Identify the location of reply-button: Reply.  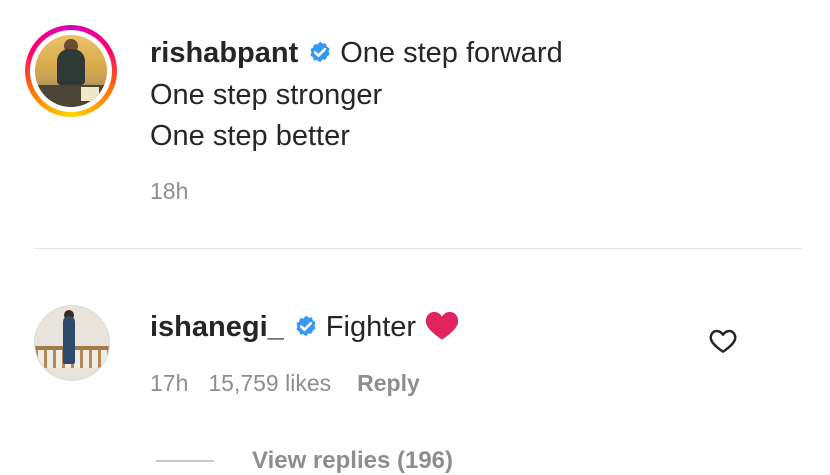
(388, 383).